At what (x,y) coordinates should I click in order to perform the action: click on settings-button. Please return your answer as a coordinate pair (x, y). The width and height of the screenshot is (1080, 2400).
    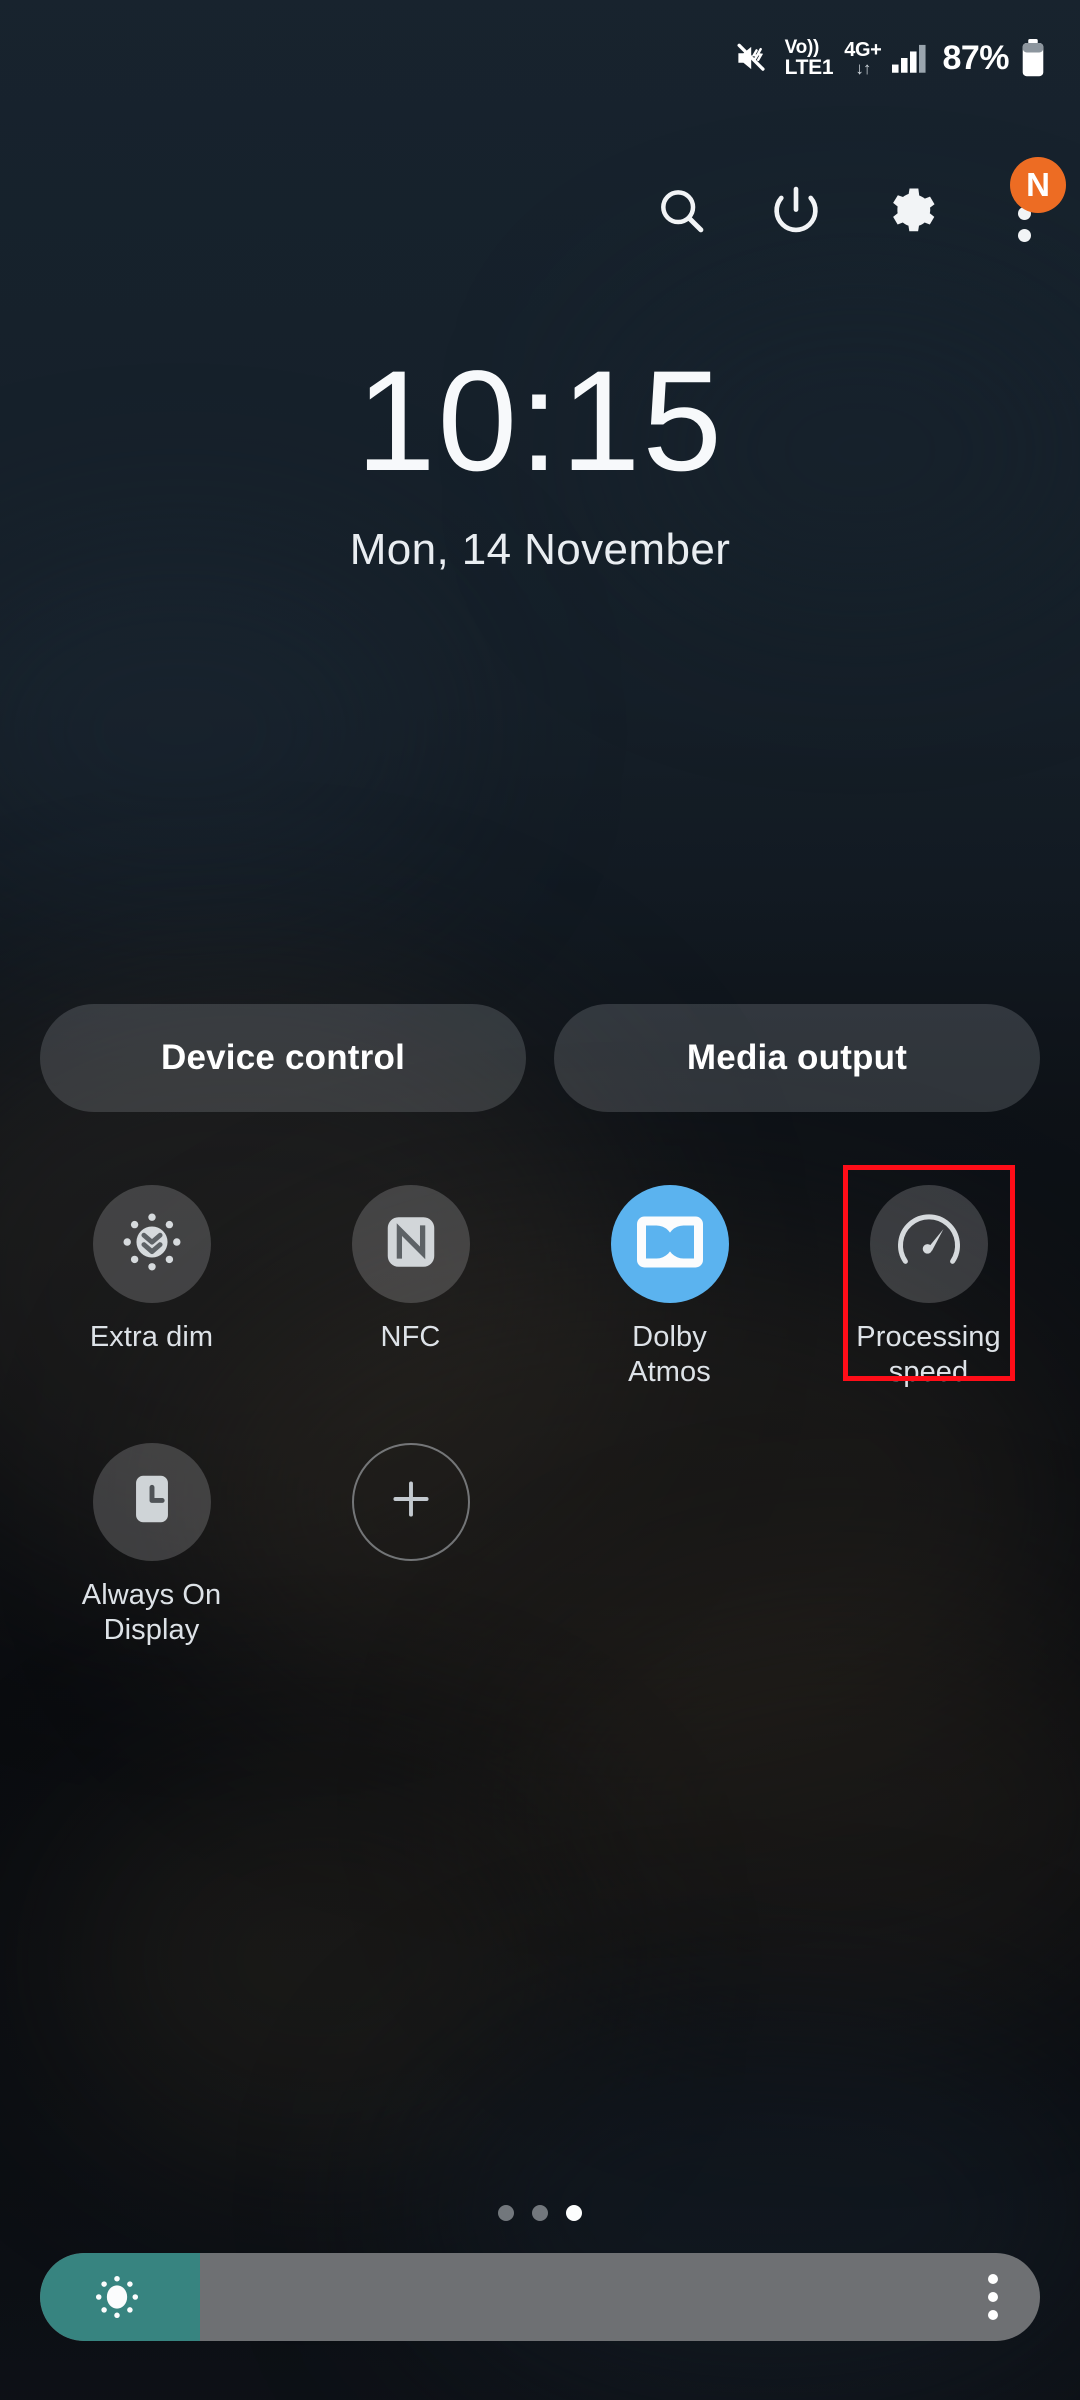
    Looking at the image, I should click on (910, 213).